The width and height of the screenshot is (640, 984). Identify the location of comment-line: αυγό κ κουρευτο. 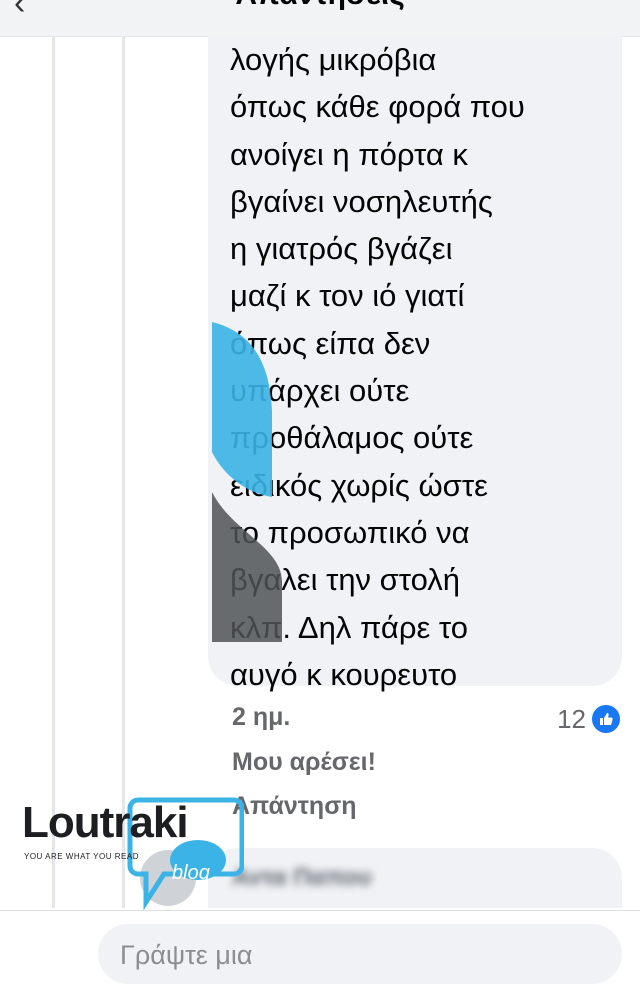
(344, 674).